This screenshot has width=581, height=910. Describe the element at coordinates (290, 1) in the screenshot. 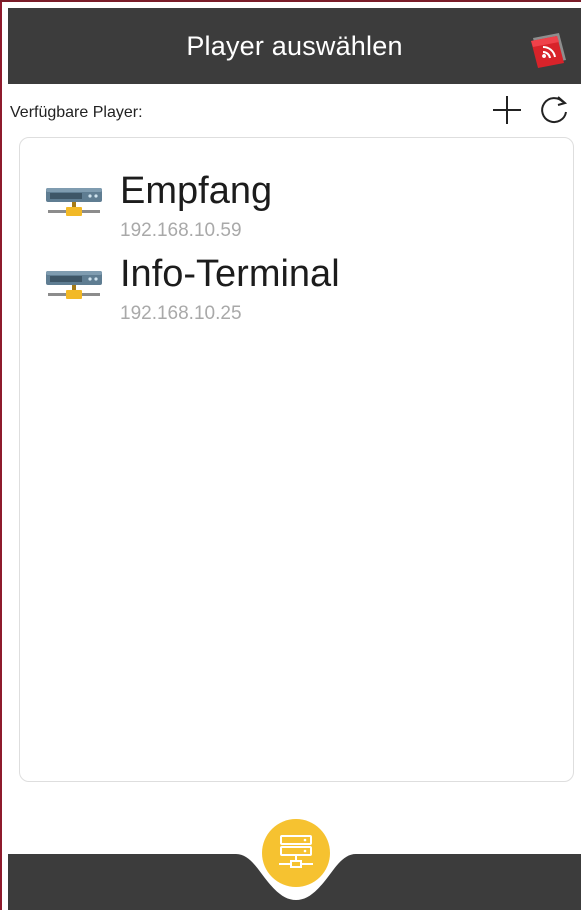

I see `window-top-edge` at that location.